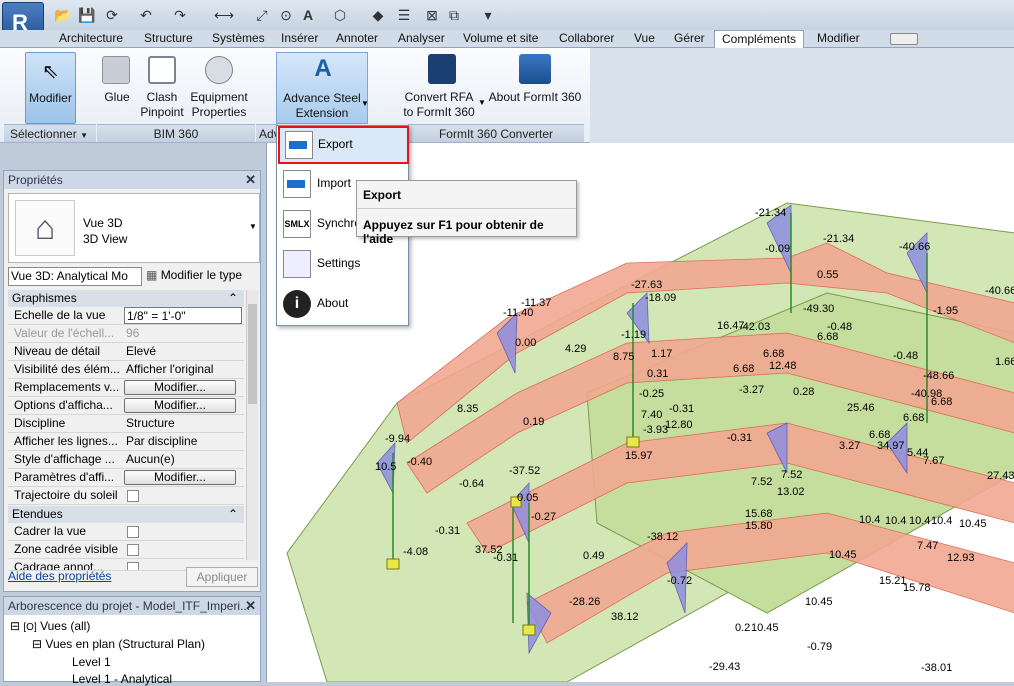  I want to click on convert-rfa-button: Convert RFA to FormIt 360 ▼, so click(443, 87).